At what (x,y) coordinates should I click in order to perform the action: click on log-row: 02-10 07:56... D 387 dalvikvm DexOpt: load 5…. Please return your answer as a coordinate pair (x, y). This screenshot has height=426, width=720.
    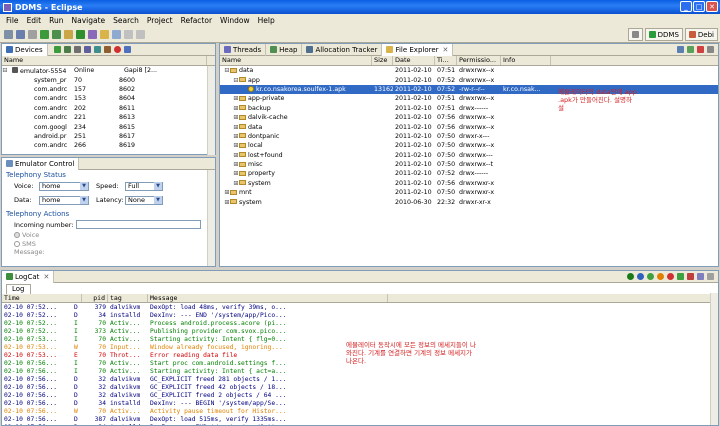
    Looking at the image, I should click on (360, 419).